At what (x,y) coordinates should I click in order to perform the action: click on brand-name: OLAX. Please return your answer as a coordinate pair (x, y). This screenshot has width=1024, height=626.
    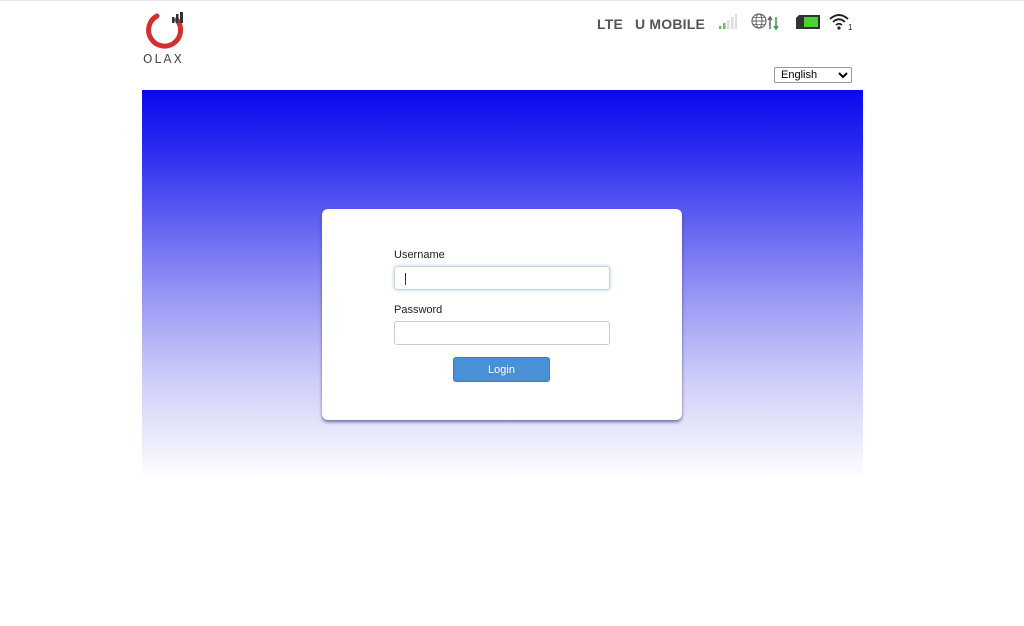
    Looking at the image, I should click on (163, 59).